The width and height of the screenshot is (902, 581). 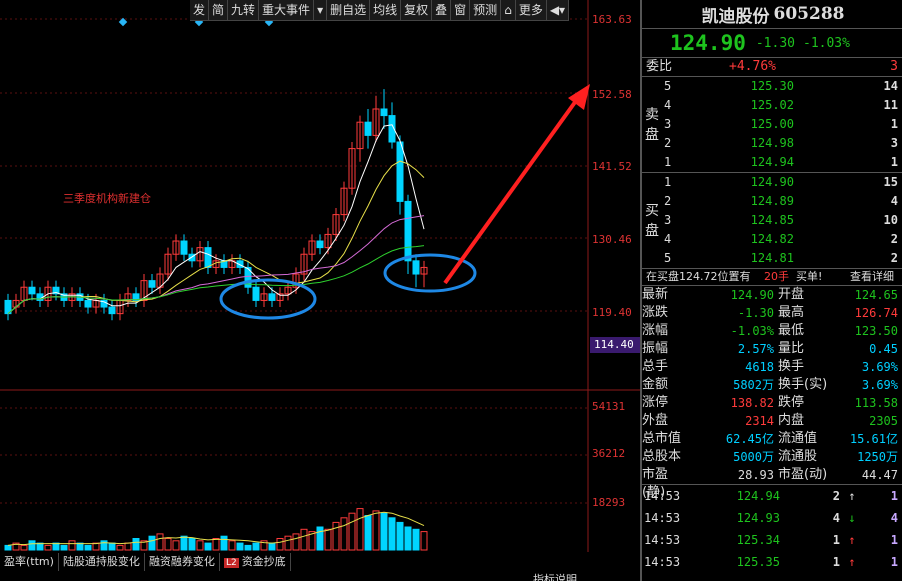 I want to click on toolbar-btn-ma: 均线, so click(x=386, y=10).